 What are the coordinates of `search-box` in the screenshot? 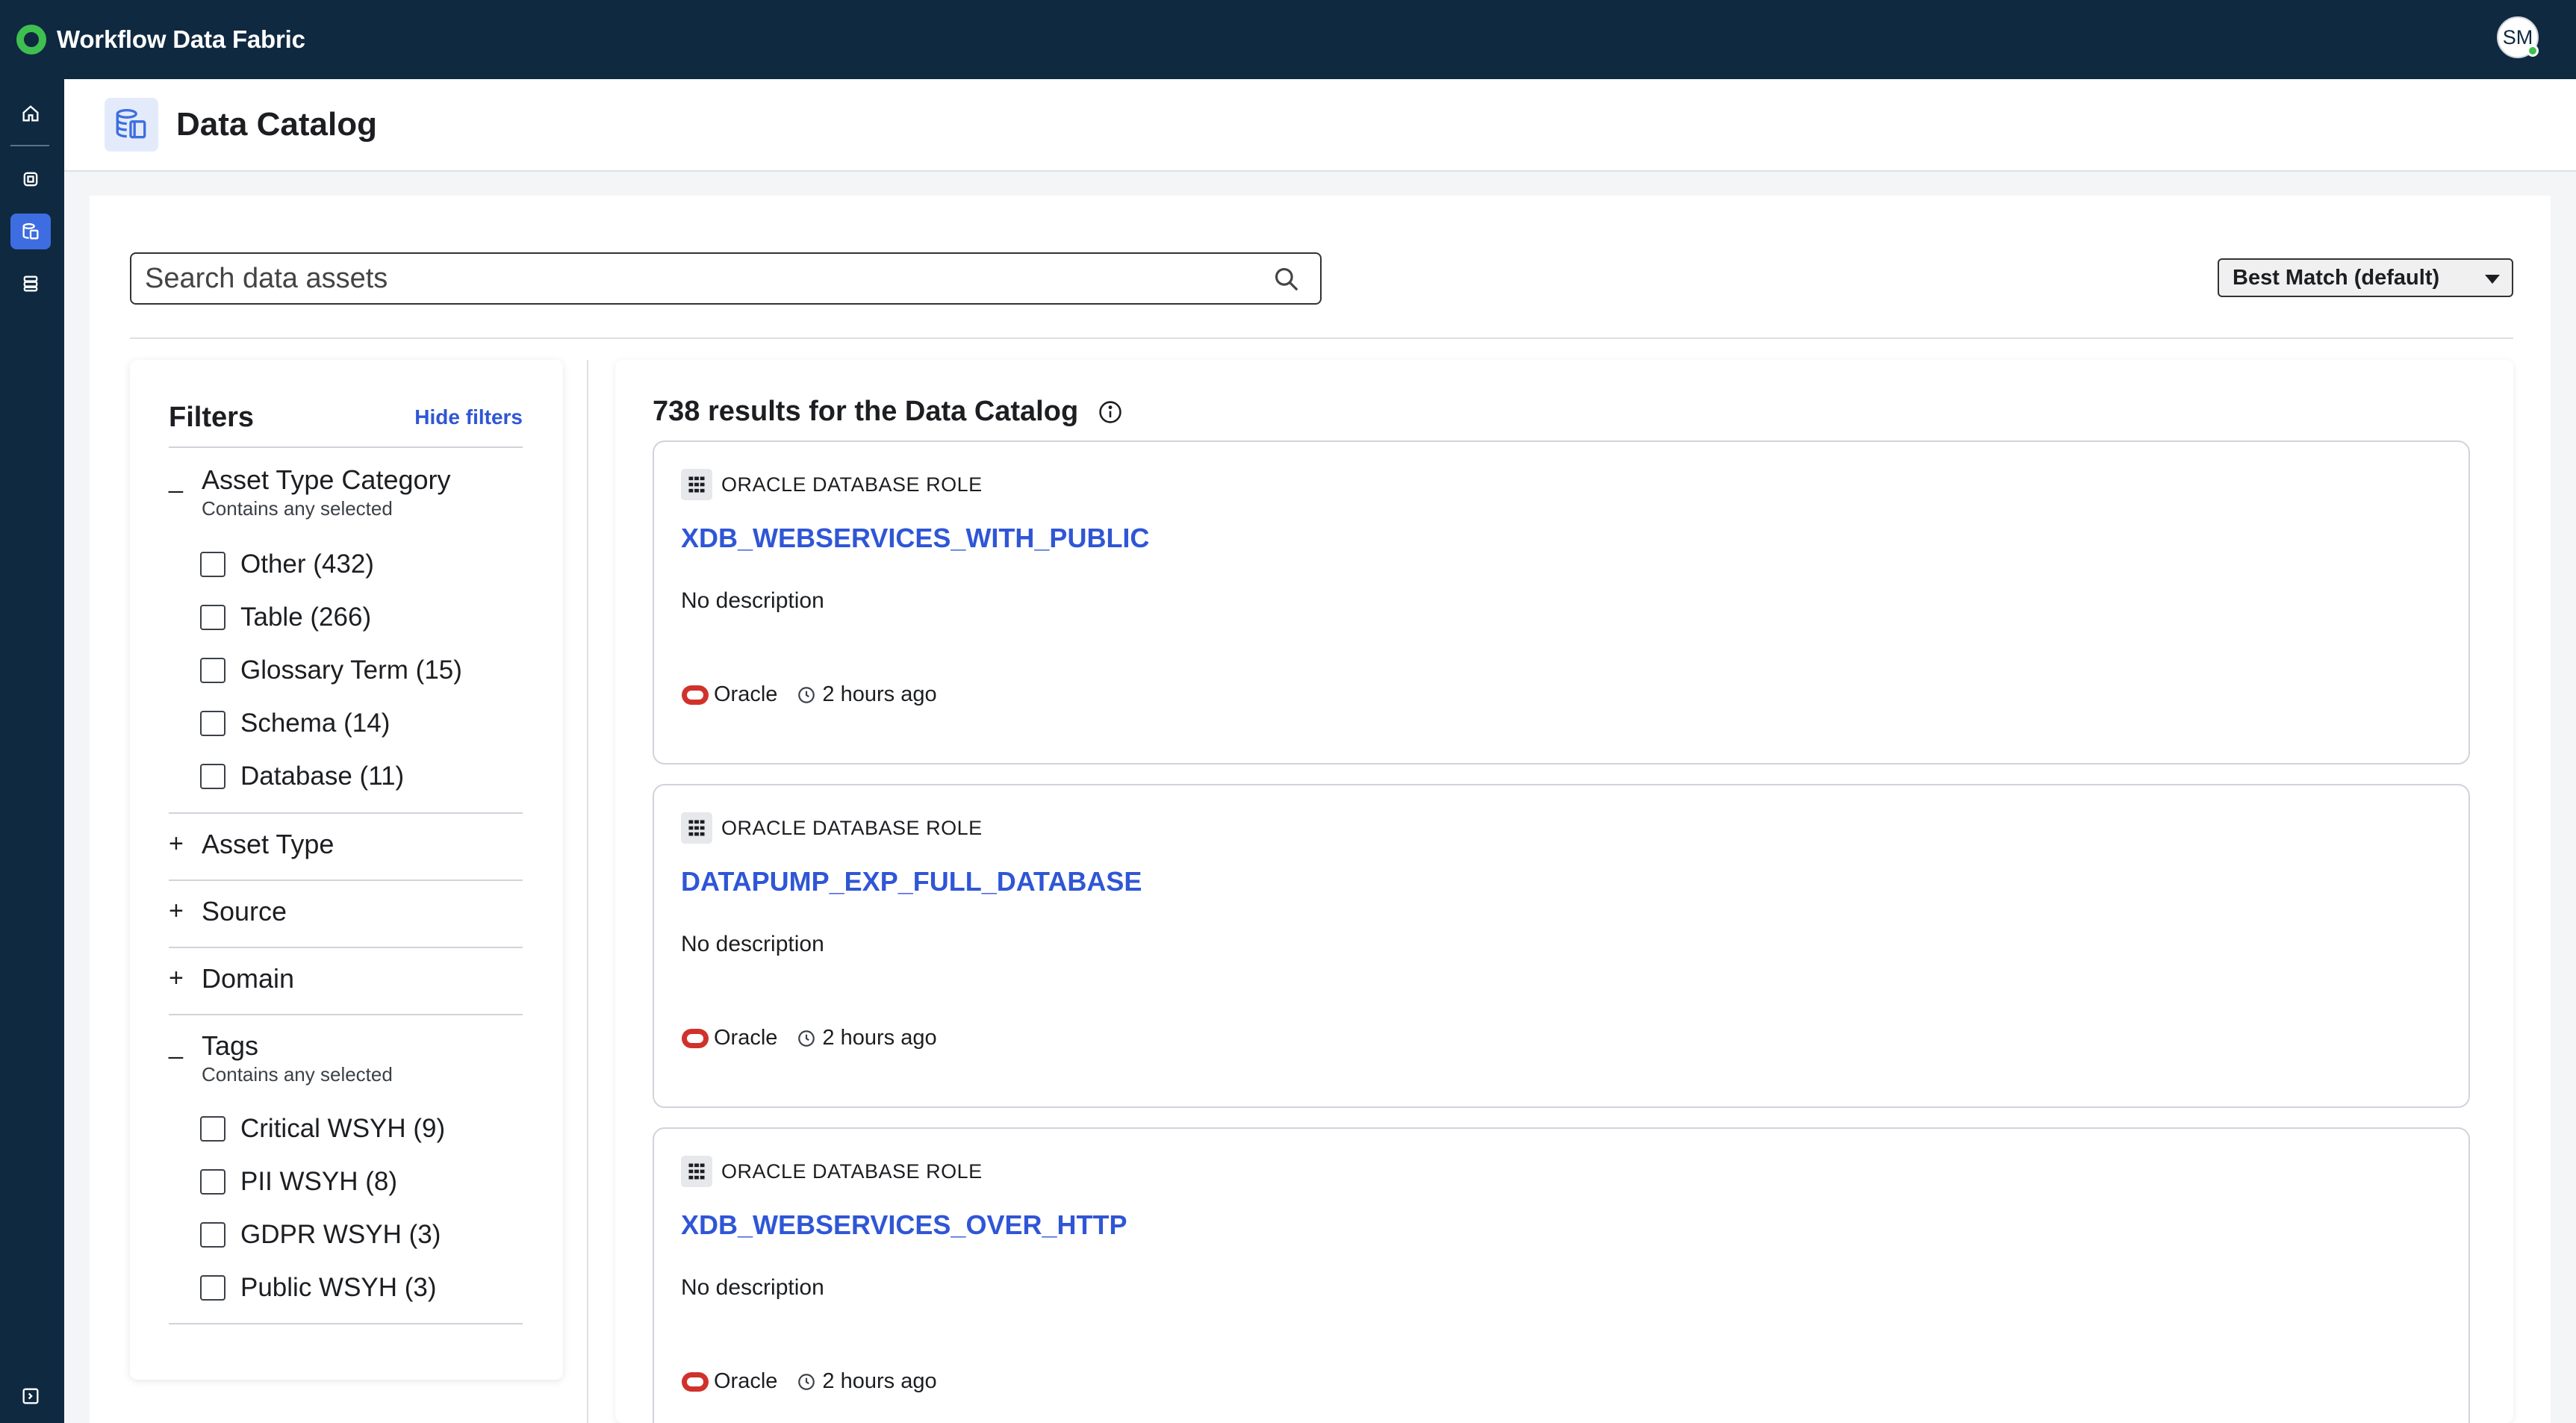 It's located at (726, 278).